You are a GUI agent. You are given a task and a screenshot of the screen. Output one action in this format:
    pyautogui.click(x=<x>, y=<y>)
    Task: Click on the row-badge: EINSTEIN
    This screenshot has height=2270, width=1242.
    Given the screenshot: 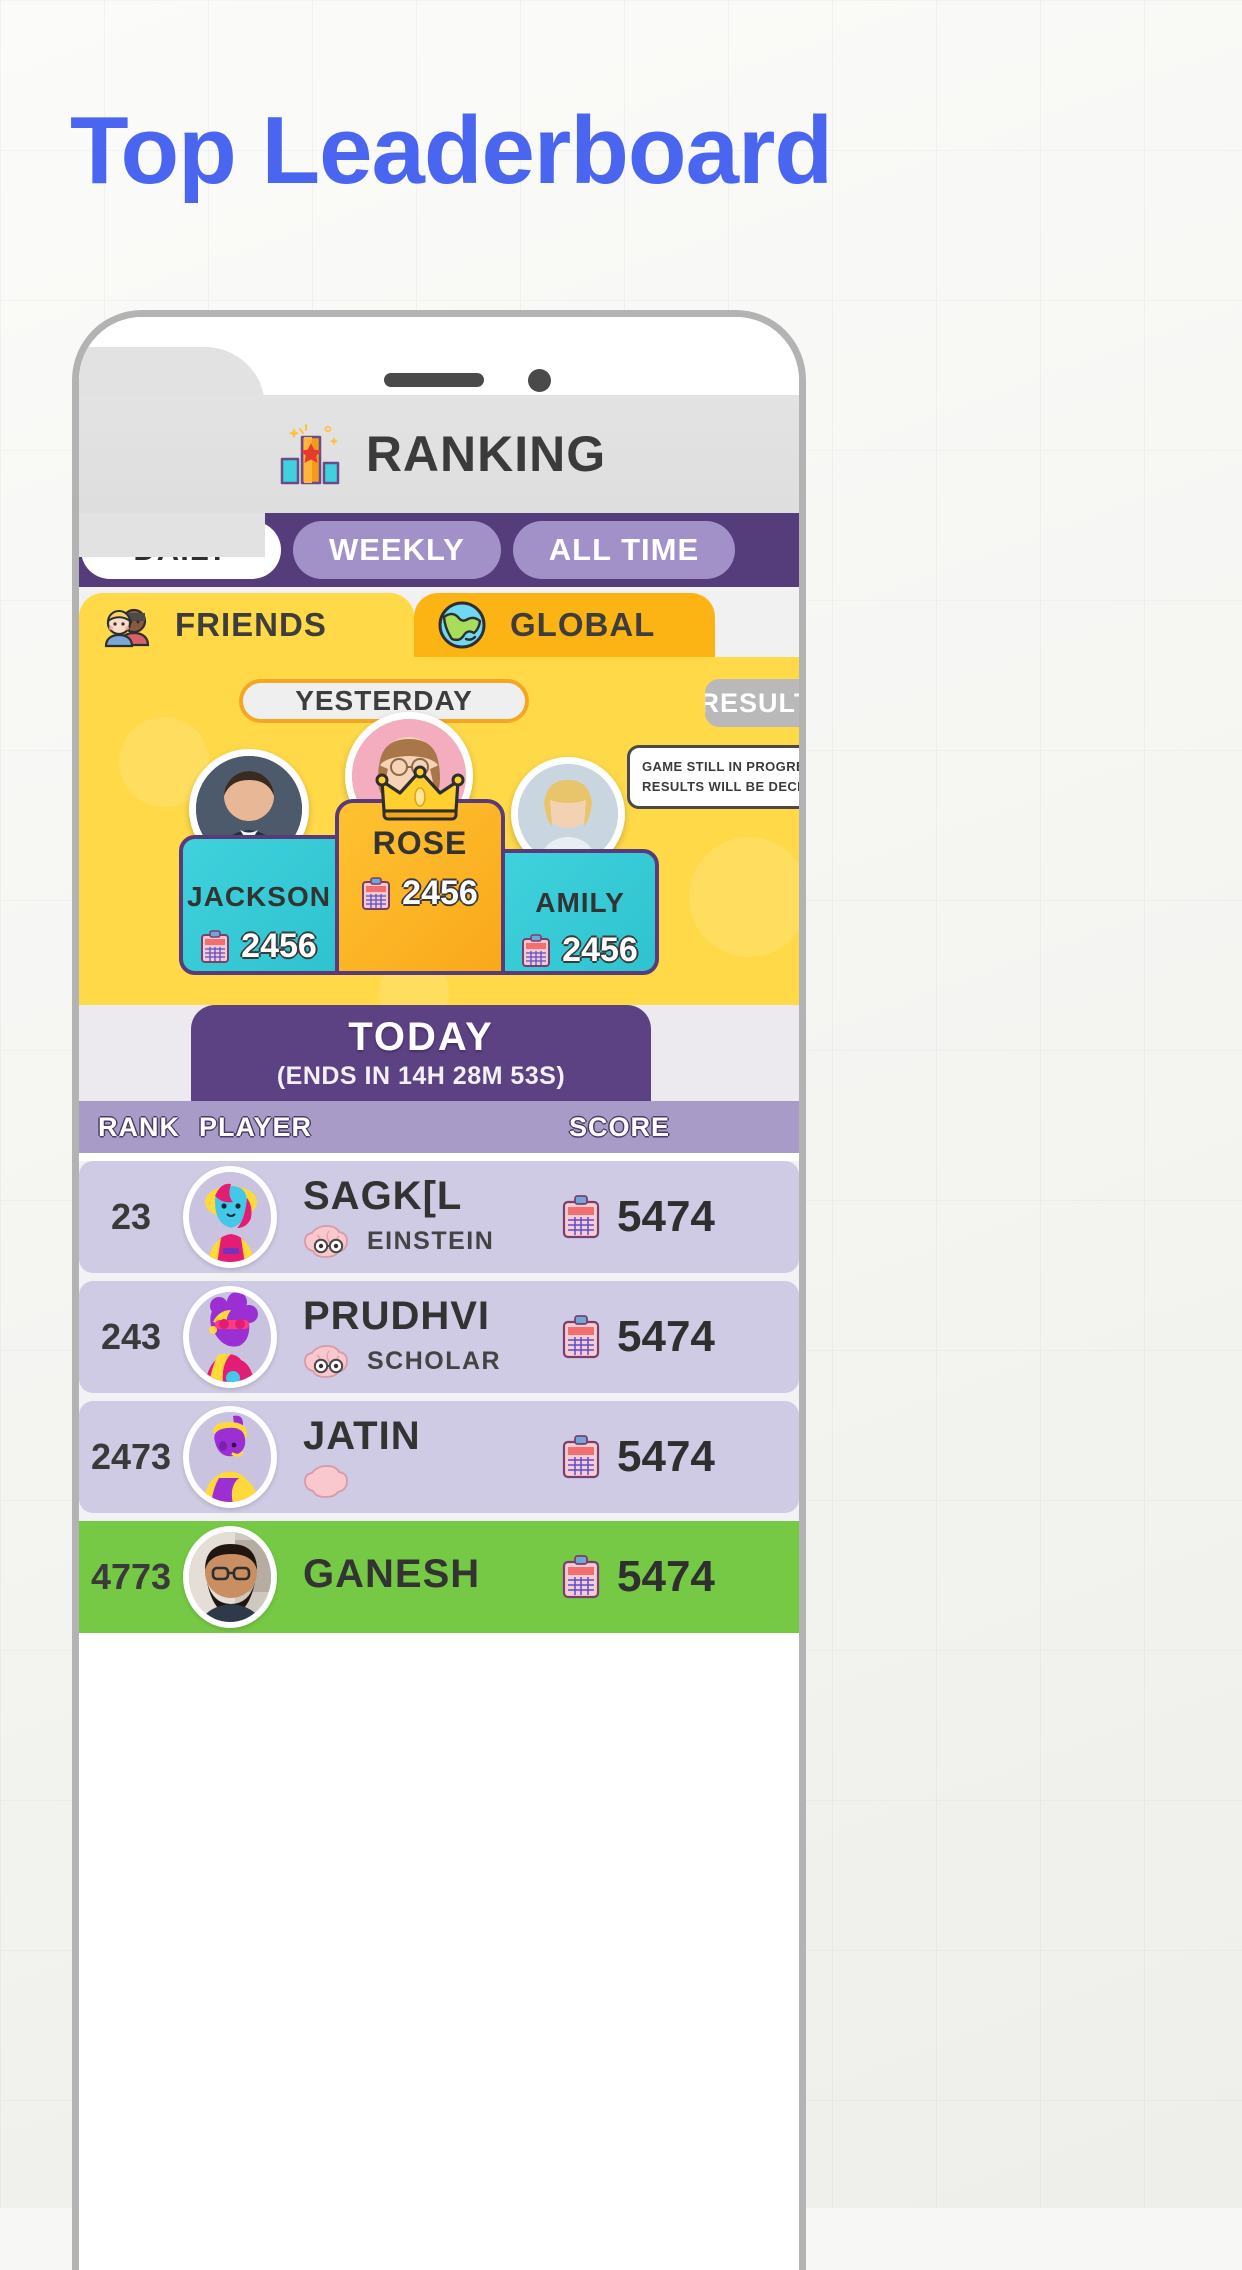 What is the action you would take?
    pyautogui.click(x=433, y=1241)
    